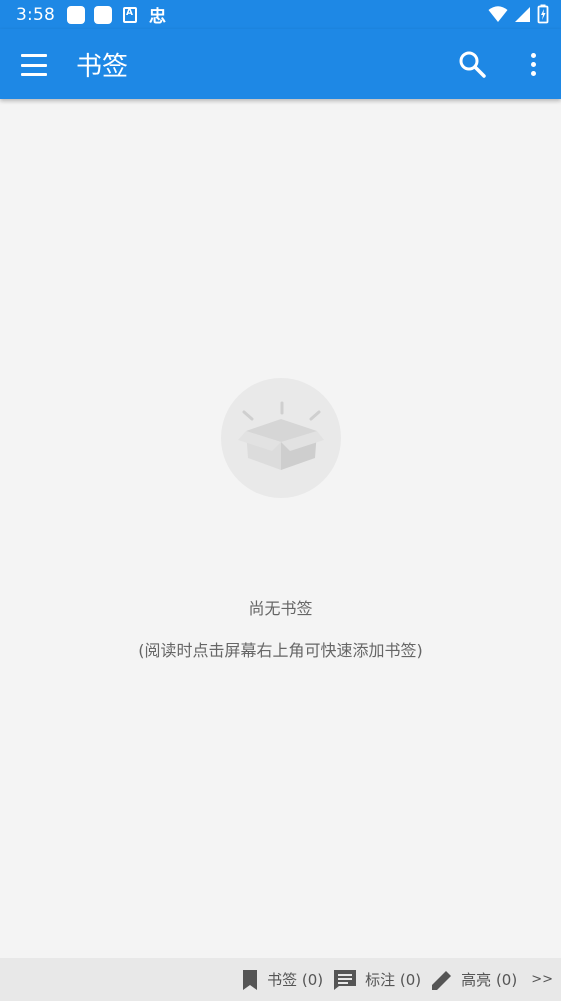 The width and height of the screenshot is (561, 1001). Describe the element at coordinates (280, 650) in the screenshot. I see `empty-state-hint: (阅读时点击屏幕右上角可快速添加书签)` at that location.